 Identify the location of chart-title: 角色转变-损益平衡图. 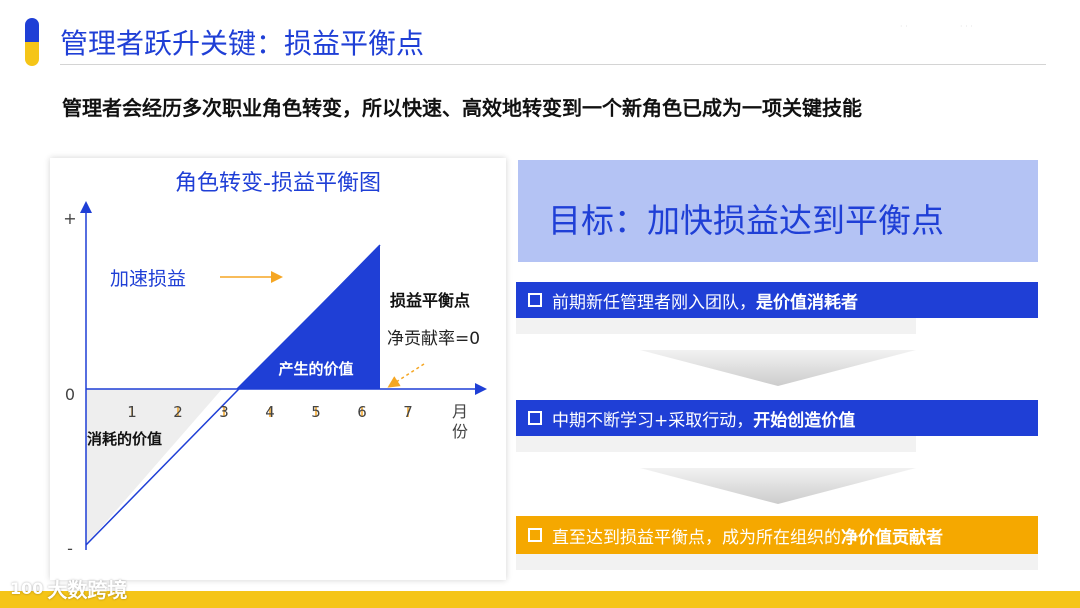
(278, 183).